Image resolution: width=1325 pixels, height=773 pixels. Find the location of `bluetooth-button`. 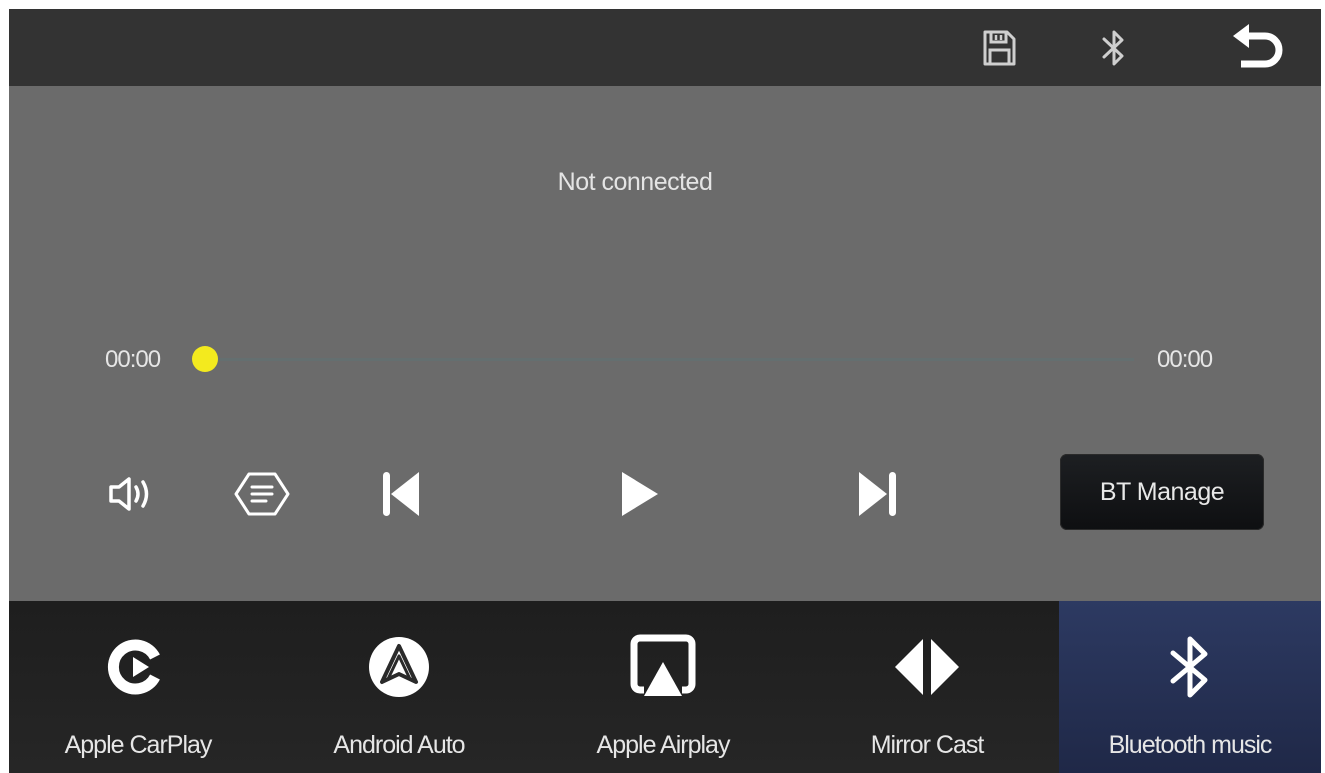

bluetooth-button is located at coordinates (1114, 47).